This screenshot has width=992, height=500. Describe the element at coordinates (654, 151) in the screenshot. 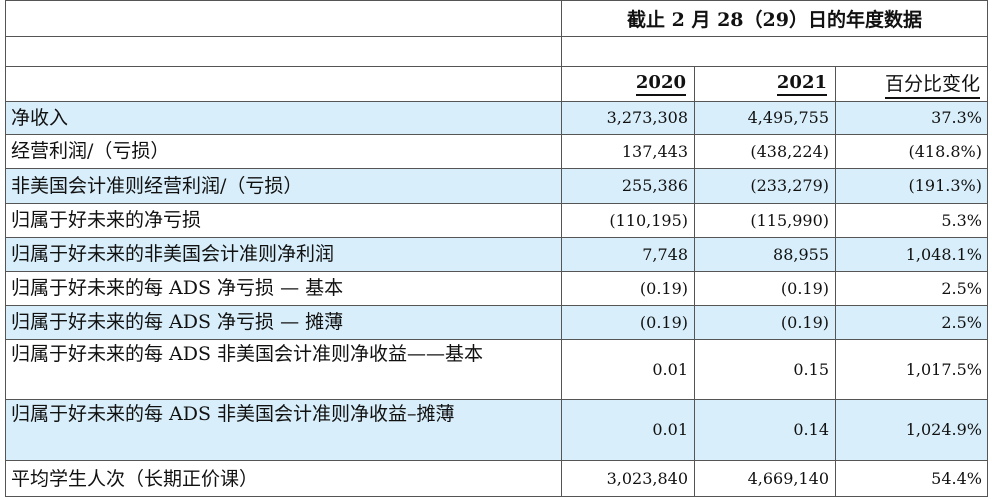

I see `value-2020: 137,443` at that location.